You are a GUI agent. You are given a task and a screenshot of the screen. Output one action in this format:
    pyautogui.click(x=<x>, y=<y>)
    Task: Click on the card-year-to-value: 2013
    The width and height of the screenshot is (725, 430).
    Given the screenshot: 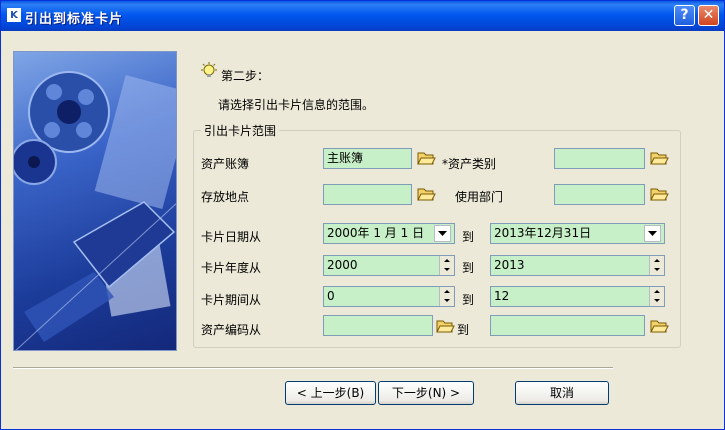 What is the action you would take?
    pyautogui.click(x=509, y=265)
    